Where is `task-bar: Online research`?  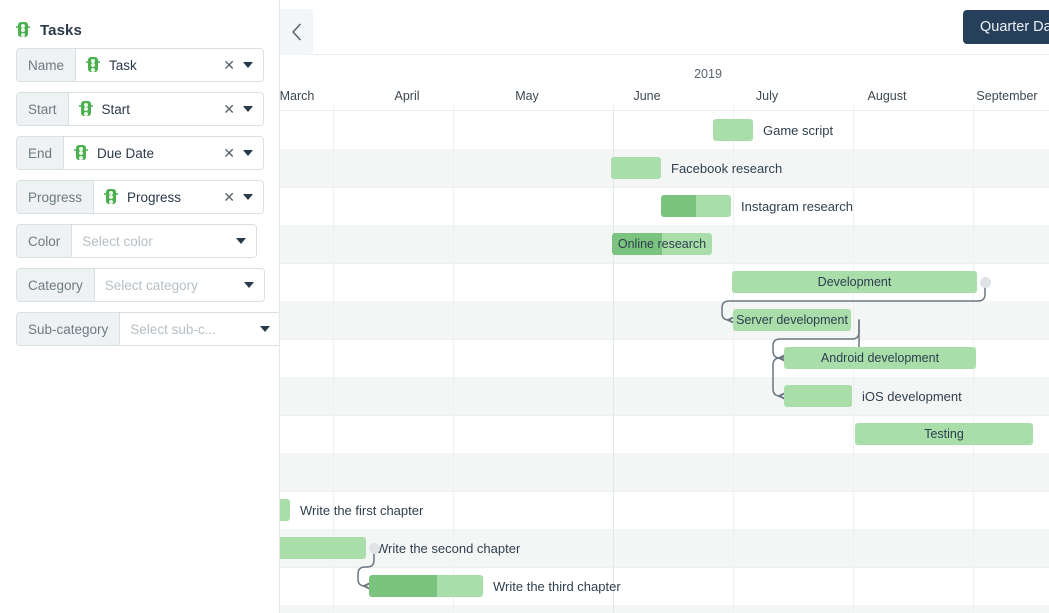 task-bar: Online research is located at coordinates (662, 244).